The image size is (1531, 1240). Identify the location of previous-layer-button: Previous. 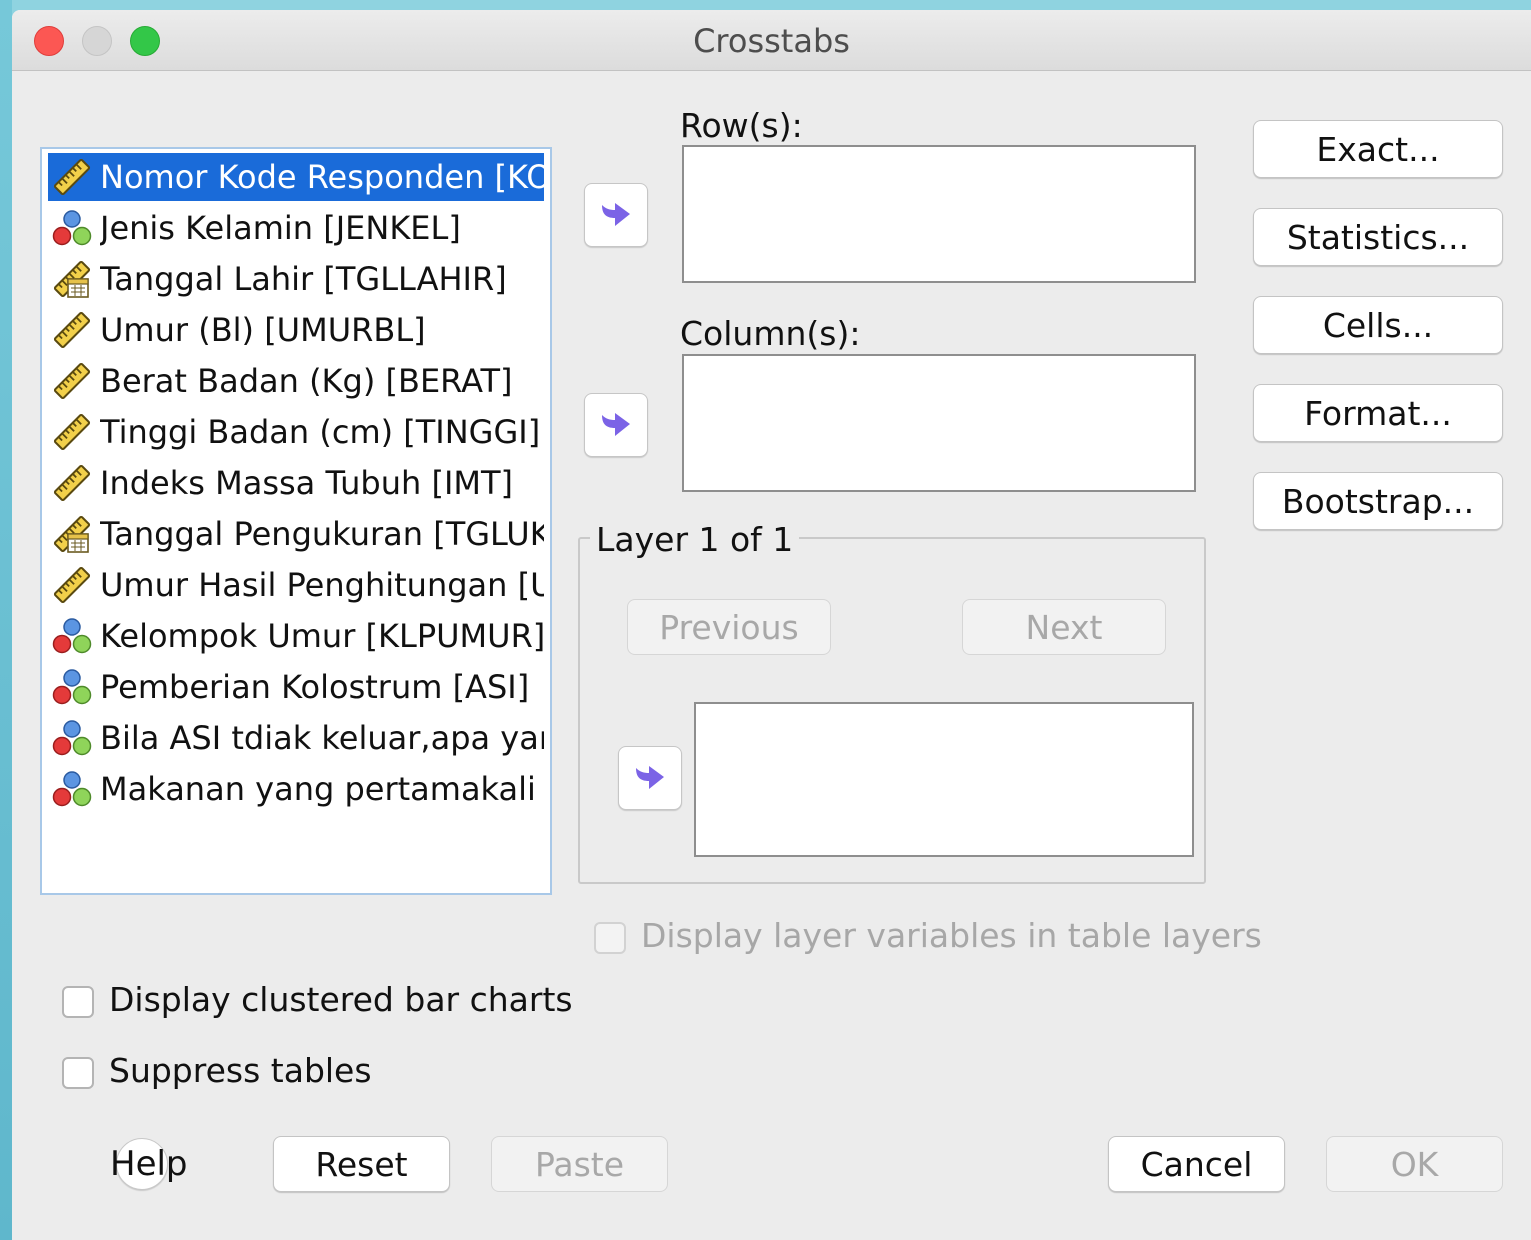
(729, 627).